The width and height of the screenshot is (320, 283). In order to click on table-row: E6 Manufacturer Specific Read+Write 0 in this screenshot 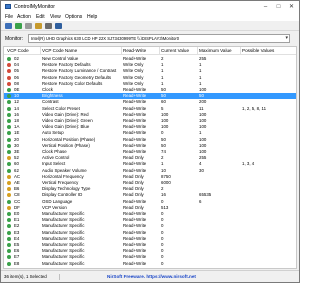, I will do `click(150, 251)`.